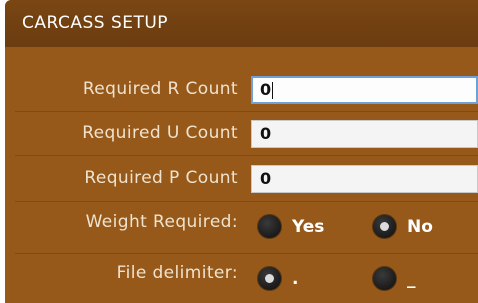  Describe the element at coordinates (266, 89) in the screenshot. I see `required-r-count-value: 0` at that location.